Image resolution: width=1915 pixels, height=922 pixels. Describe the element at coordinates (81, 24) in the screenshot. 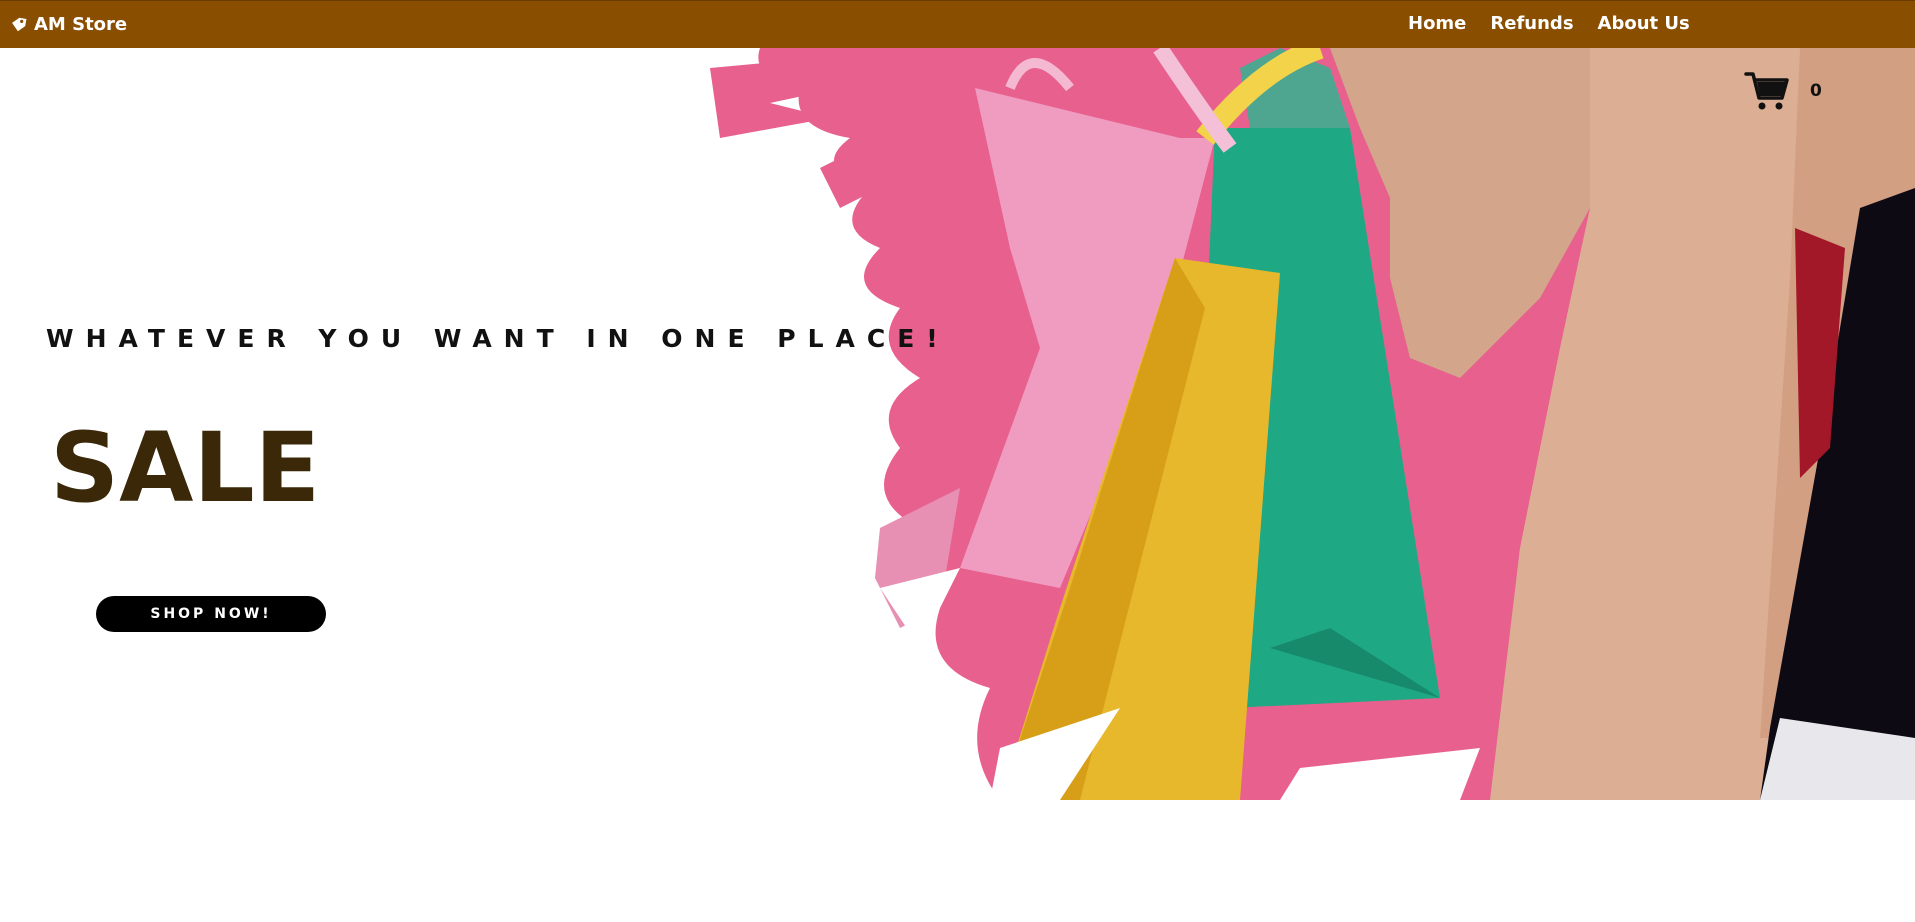

I see `brand-name: AM Store` at that location.